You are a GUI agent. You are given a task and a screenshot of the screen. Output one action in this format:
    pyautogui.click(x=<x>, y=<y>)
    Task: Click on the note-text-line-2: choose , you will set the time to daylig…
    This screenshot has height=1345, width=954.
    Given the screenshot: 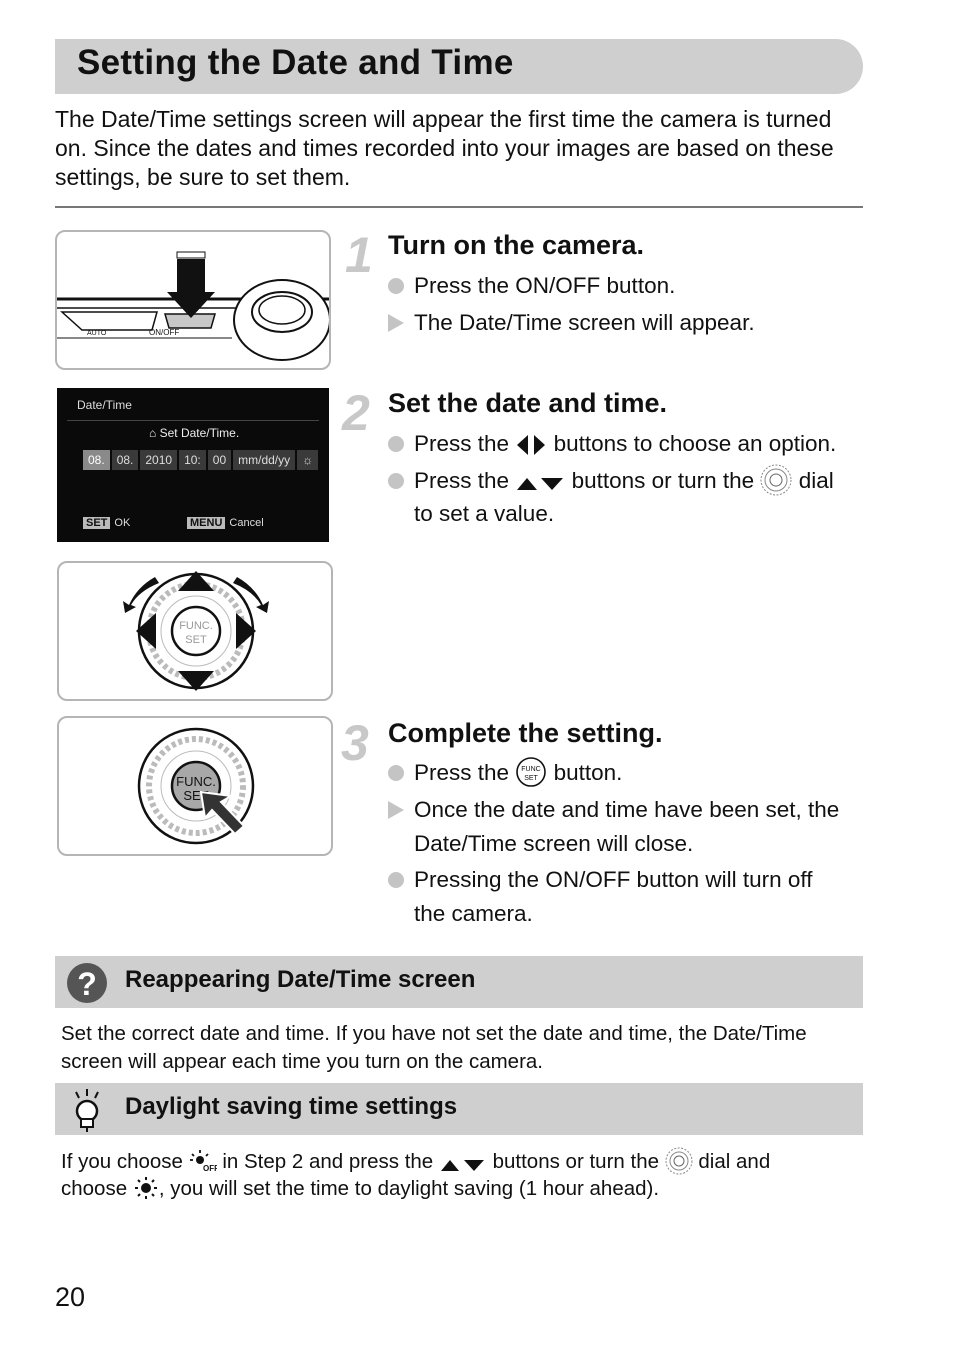 What is the action you would take?
    pyautogui.click(x=461, y=1189)
    